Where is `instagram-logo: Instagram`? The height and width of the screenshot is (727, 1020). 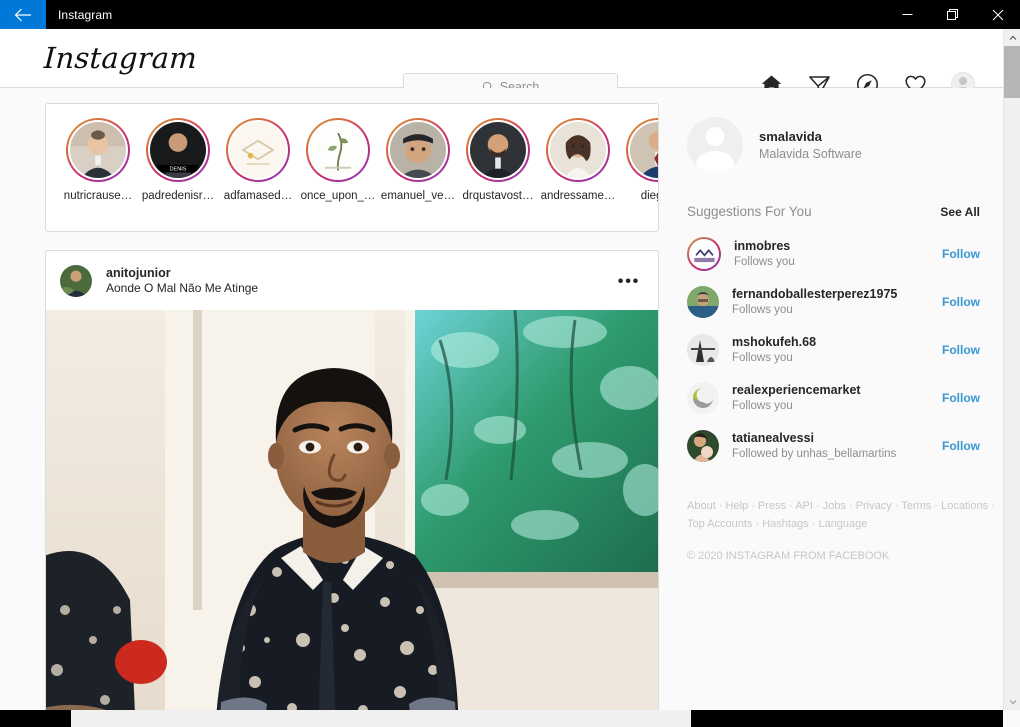 instagram-logo: Instagram is located at coordinates (120, 58).